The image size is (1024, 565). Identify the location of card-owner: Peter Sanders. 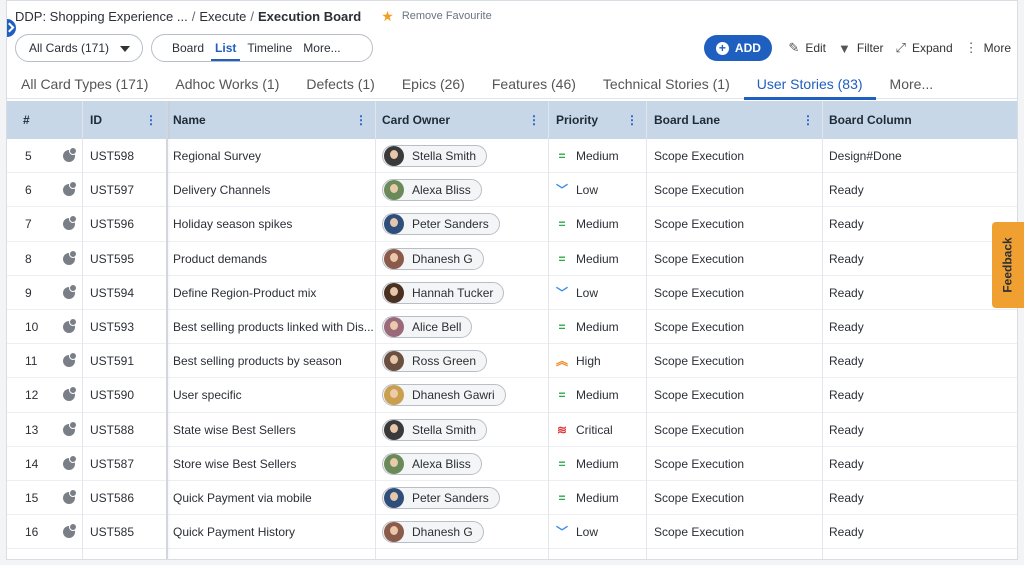
(441, 498).